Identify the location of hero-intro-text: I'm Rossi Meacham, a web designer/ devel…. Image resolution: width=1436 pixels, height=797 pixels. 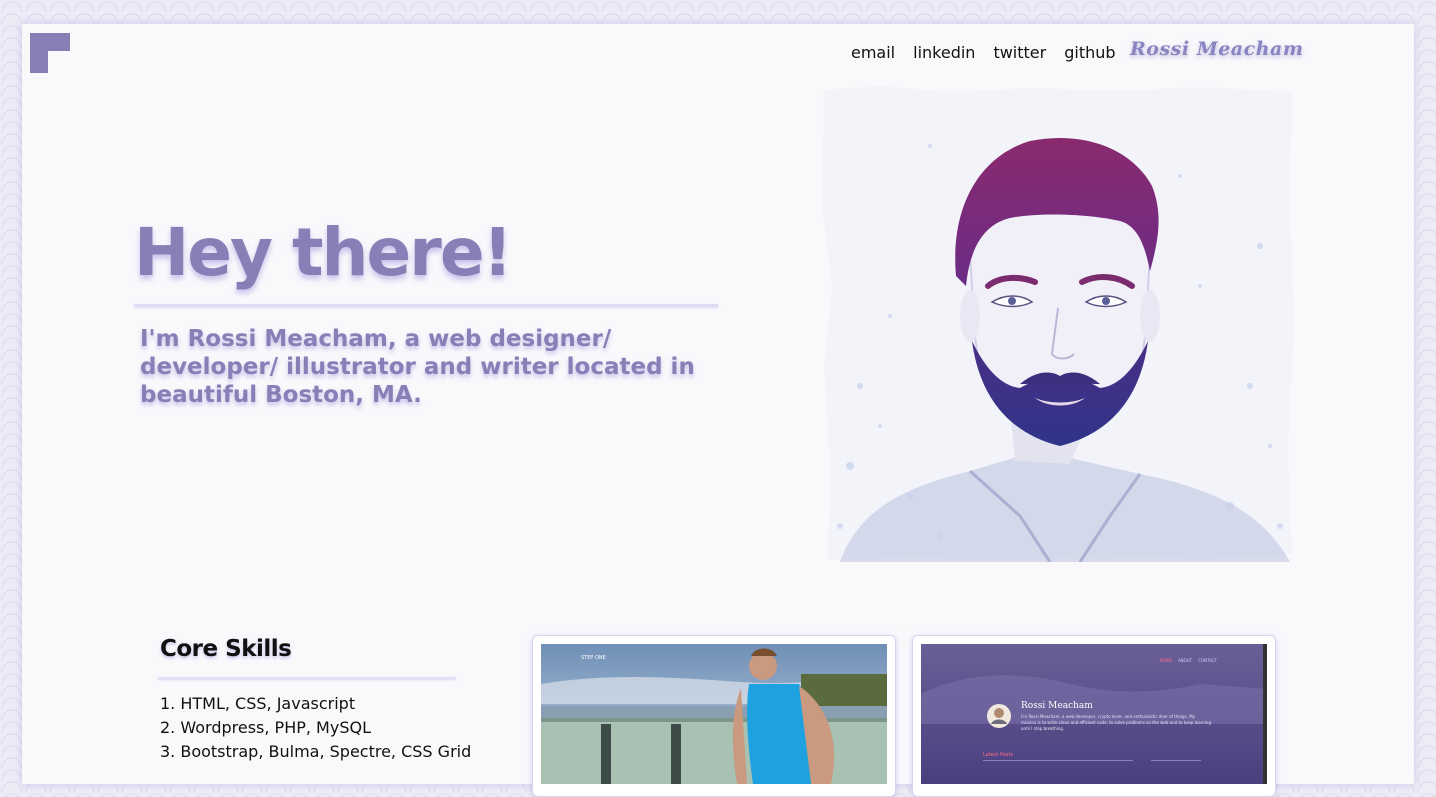
(417, 367).